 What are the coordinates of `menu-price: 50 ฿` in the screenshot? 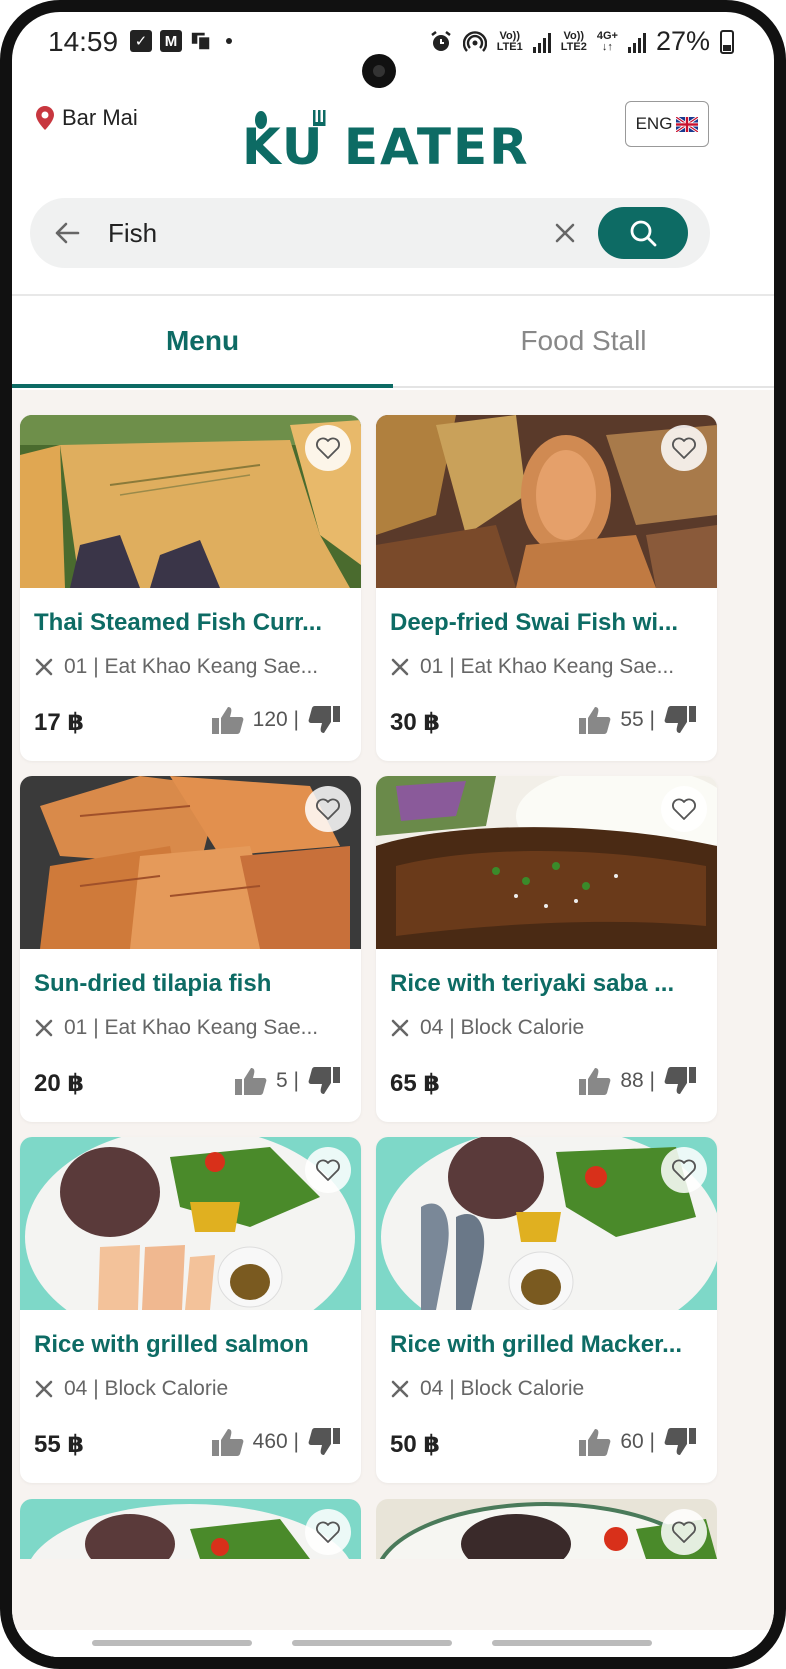 It's located at (415, 1444).